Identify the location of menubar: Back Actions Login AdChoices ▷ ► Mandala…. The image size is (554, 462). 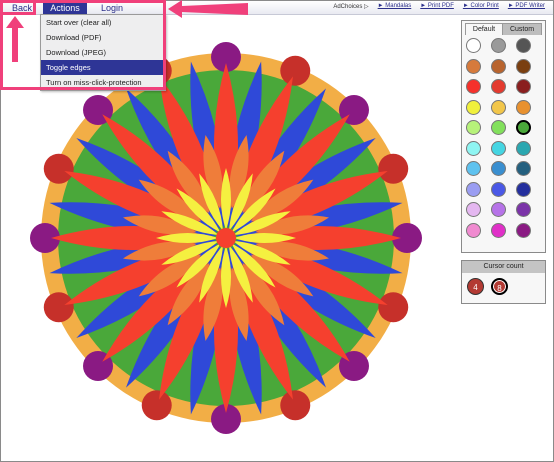
(277, 8).